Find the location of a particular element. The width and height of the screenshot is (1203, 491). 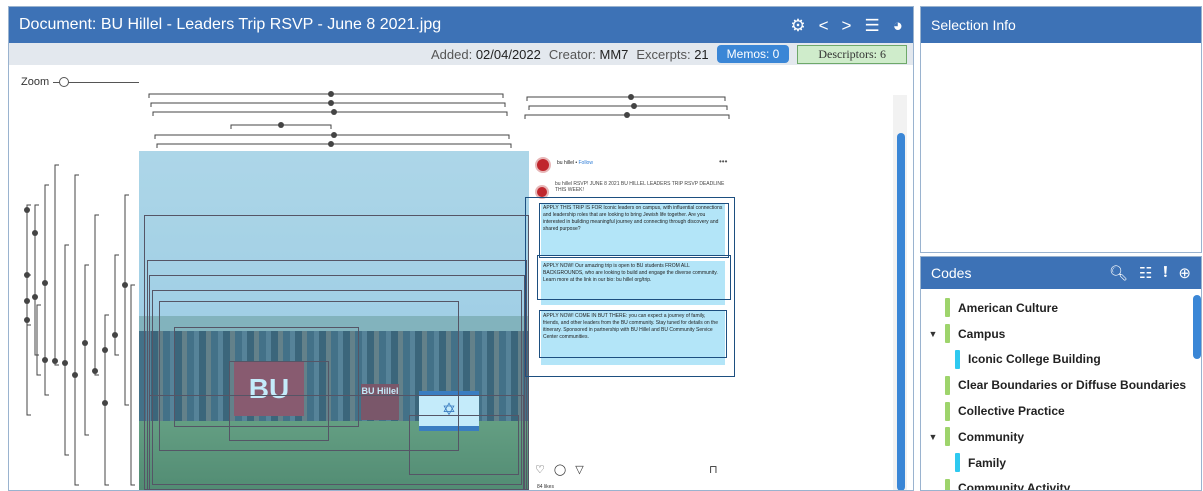

excerpts-meta: Excerpts: 21 is located at coordinates (672, 54).